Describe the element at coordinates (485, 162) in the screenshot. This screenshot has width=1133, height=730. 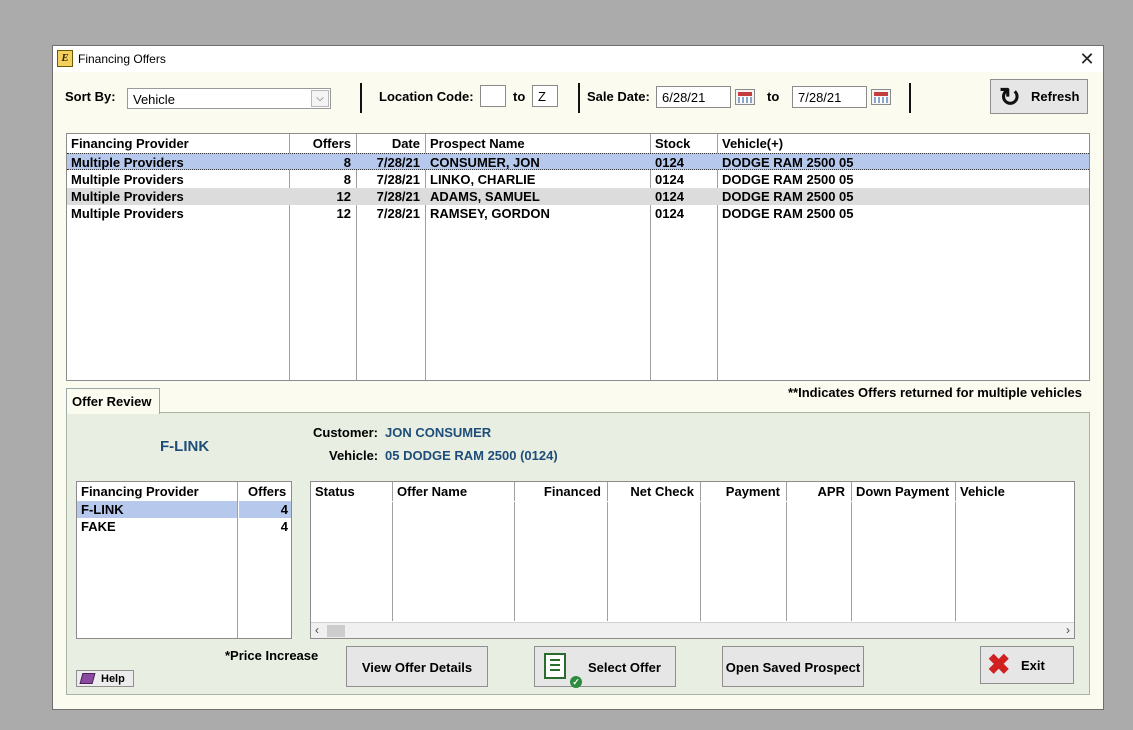
I see `cell-prospect: CONSUMER, JON` at that location.